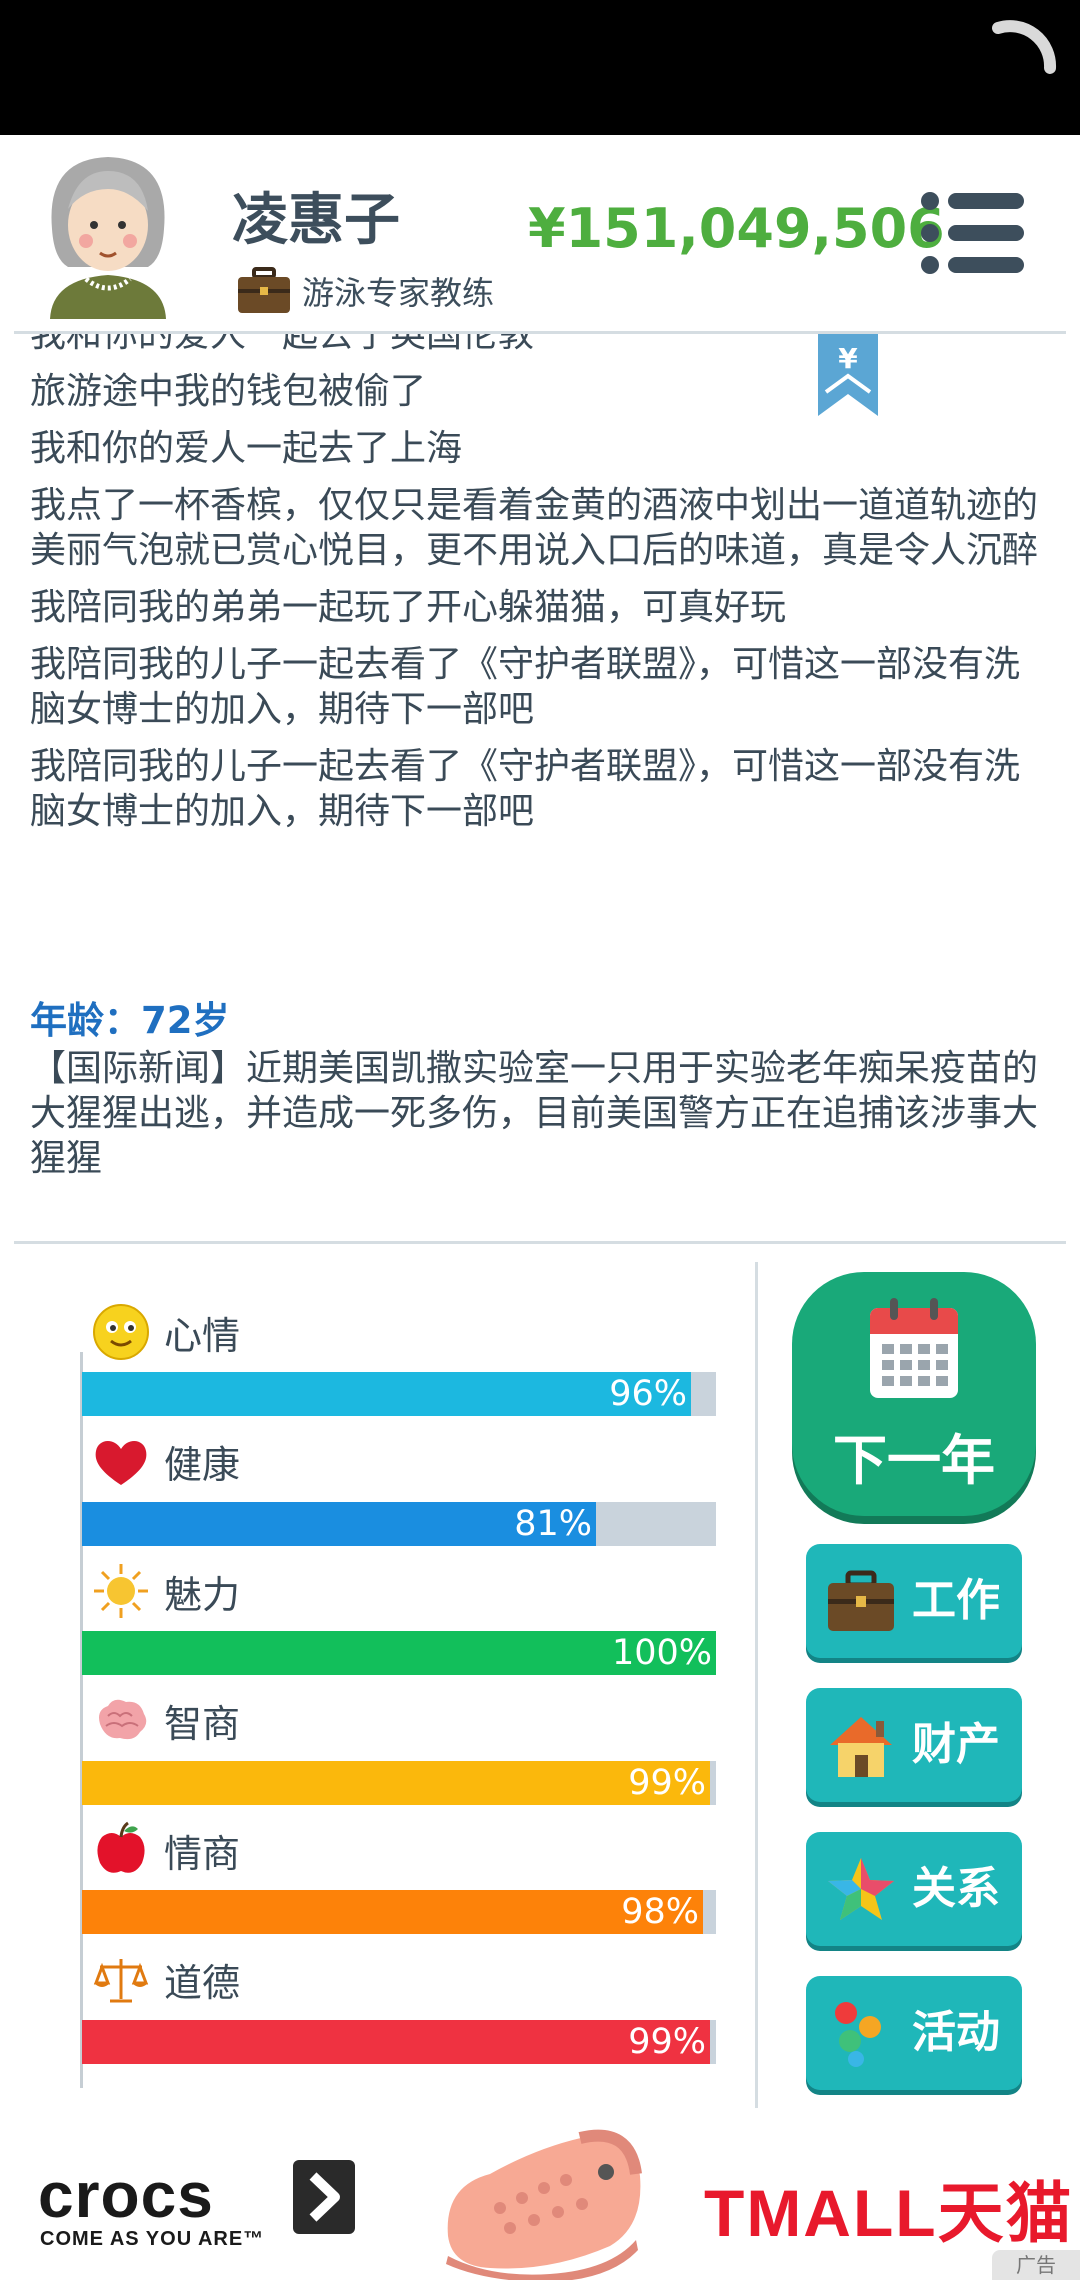 The image size is (1080, 2280). I want to click on property-button: 财产, so click(914, 1745).